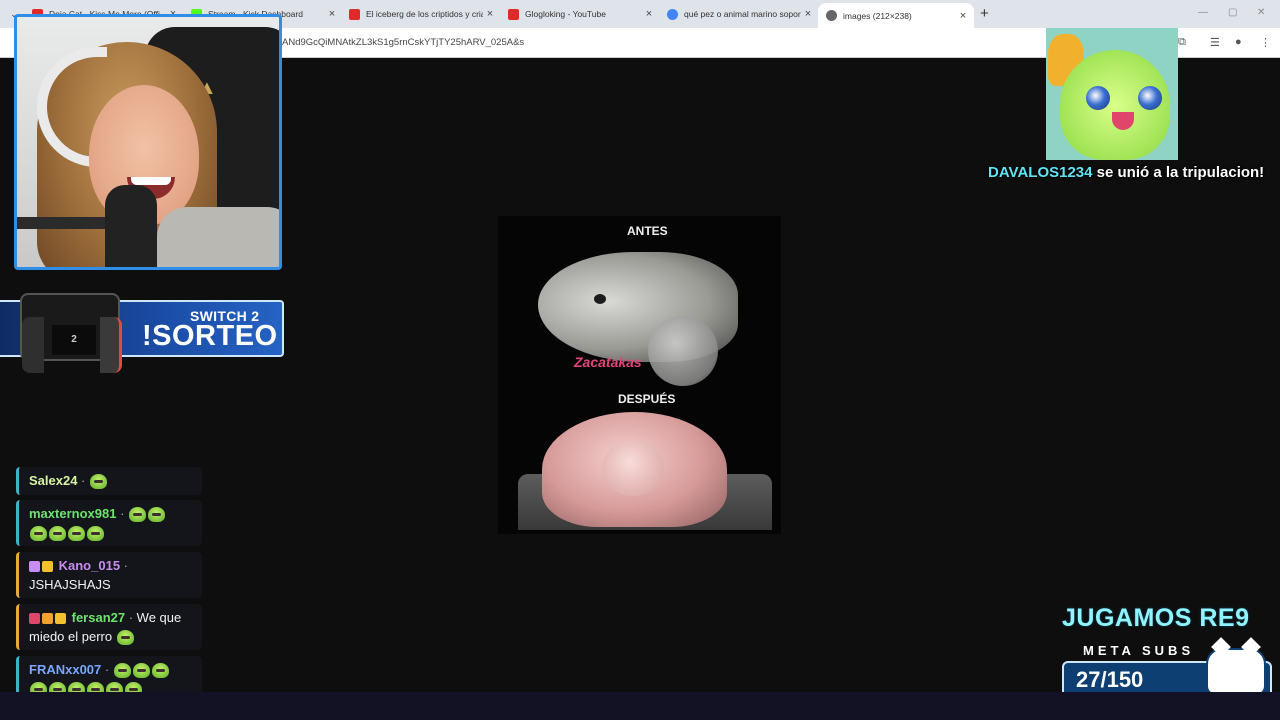  Describe the element at coordinates (600, 299) in the screenshot. I see `fish-eye` at that location.